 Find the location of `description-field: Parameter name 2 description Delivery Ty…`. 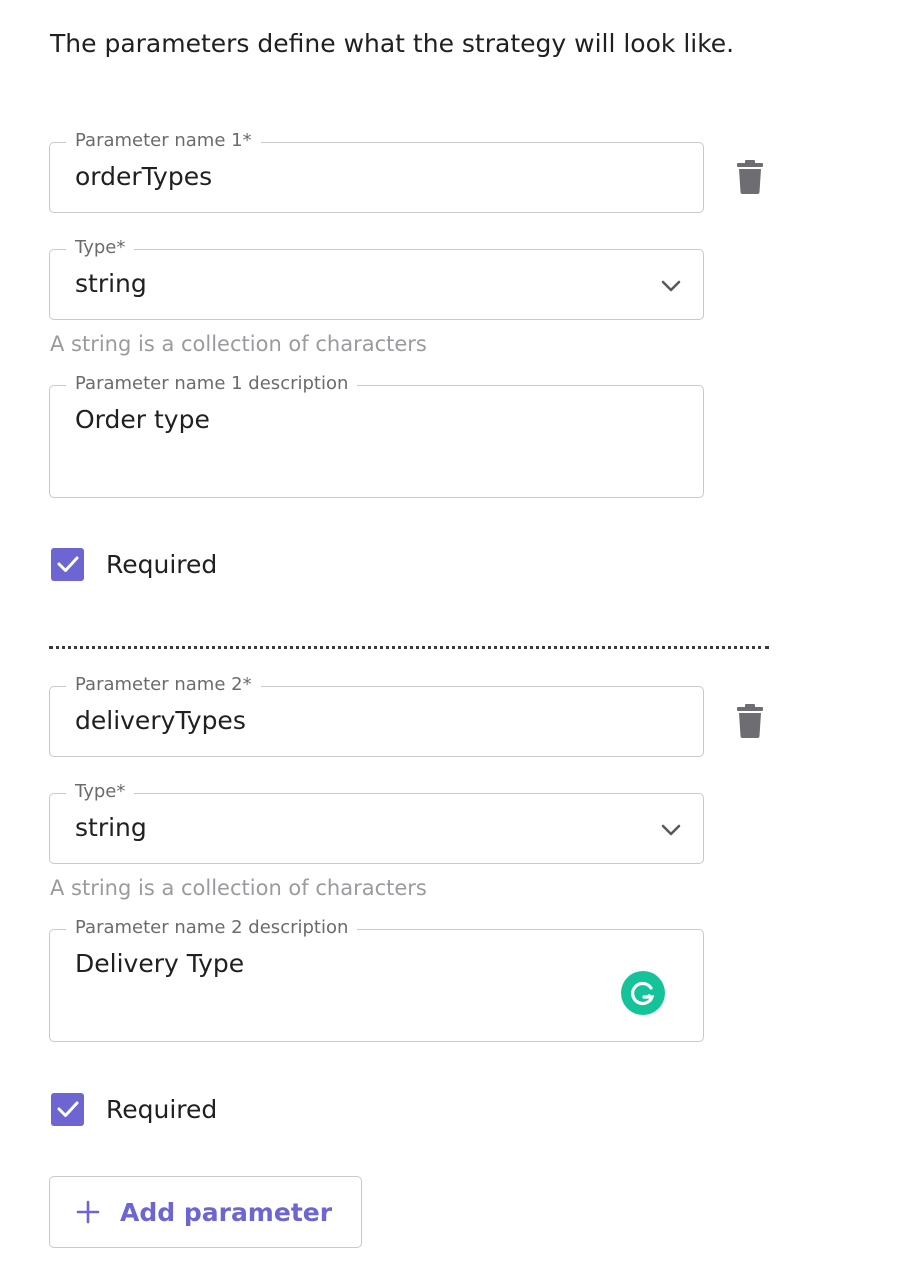

description-field: Parameter name 2 description Delivery Ty… is located at coordinates (376, 979).